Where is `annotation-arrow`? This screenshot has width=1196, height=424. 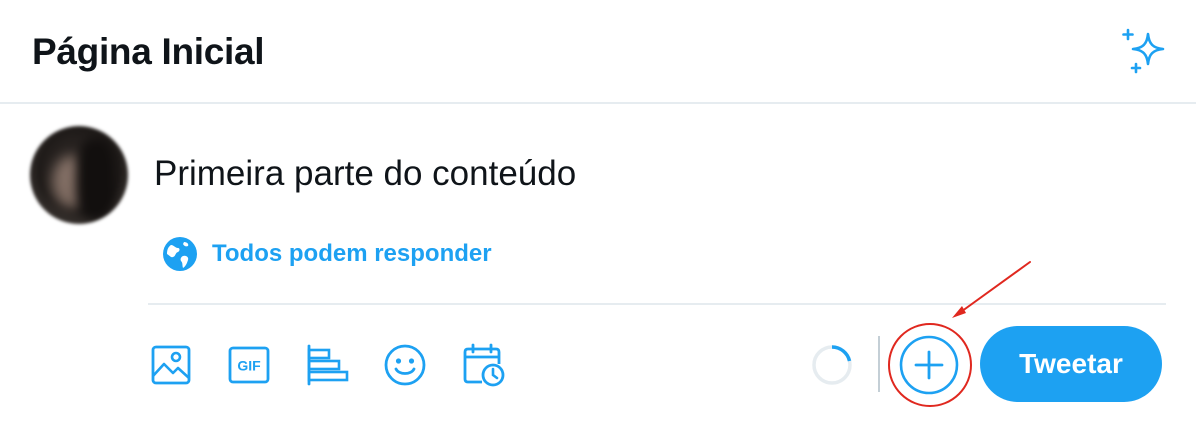
annotation-arrow is located at coordinates (990, 291).